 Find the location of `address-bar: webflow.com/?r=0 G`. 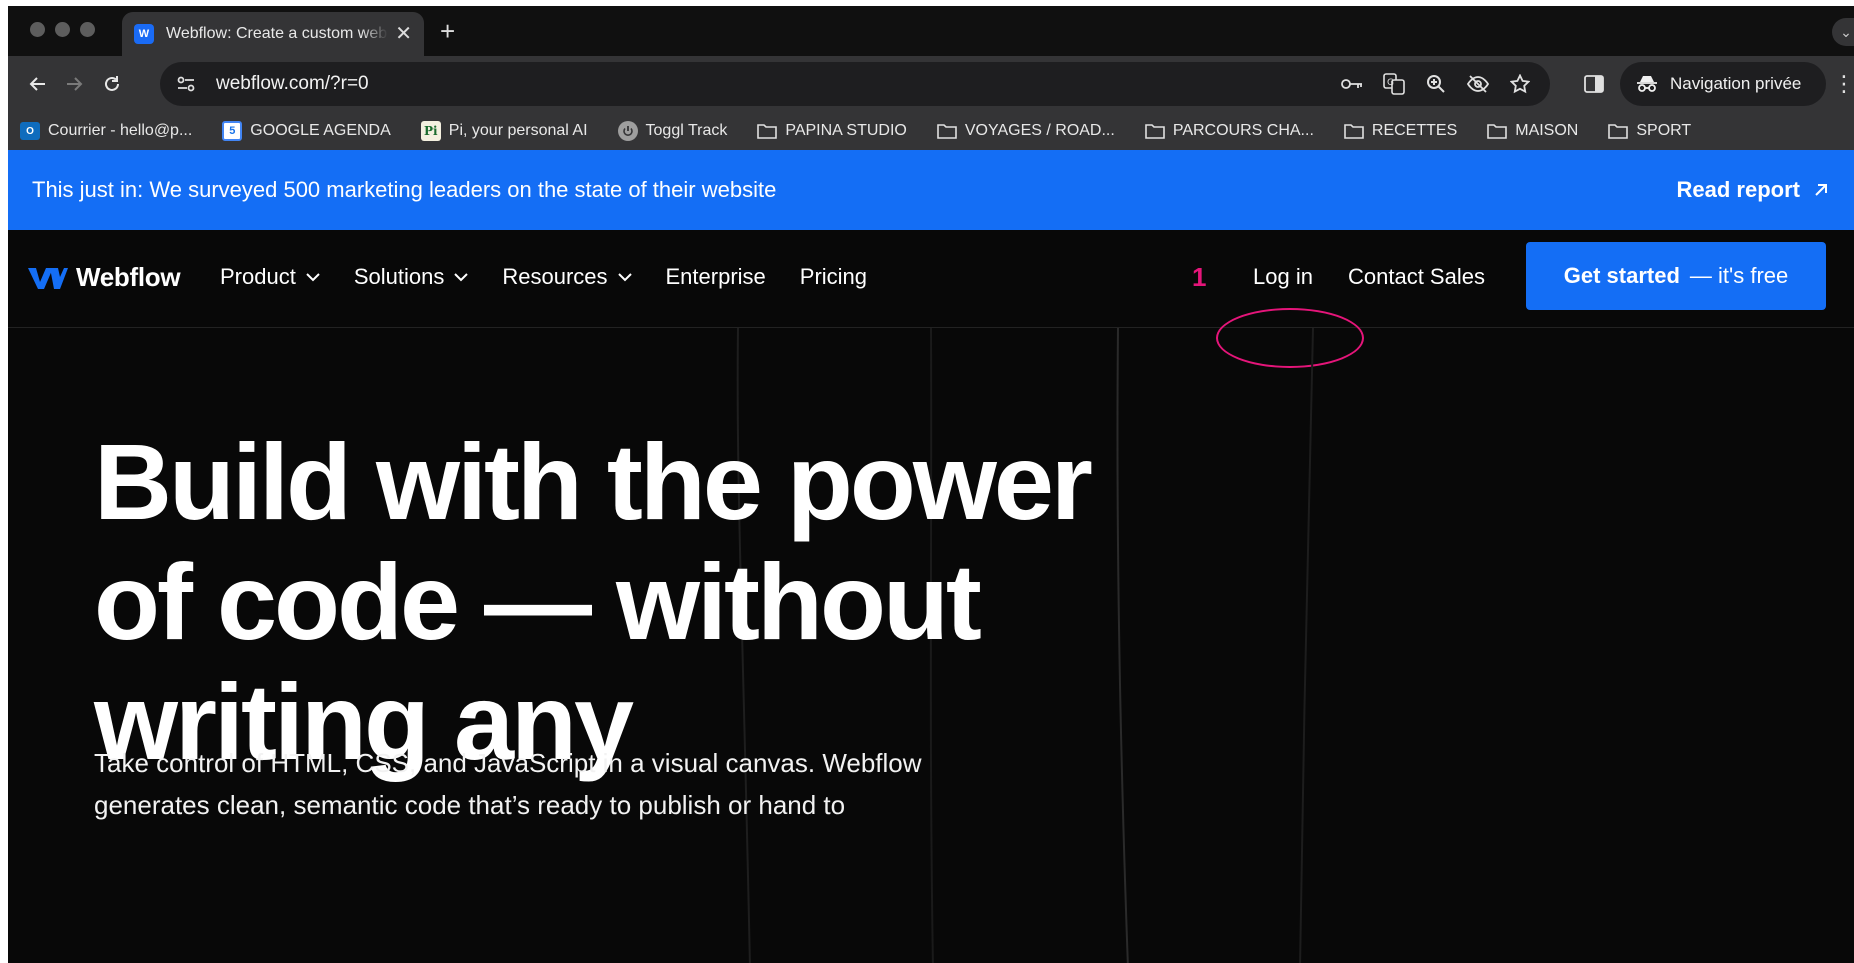

address-bar: webflow.com/?r=0 G is located at coordinates (855, 84).